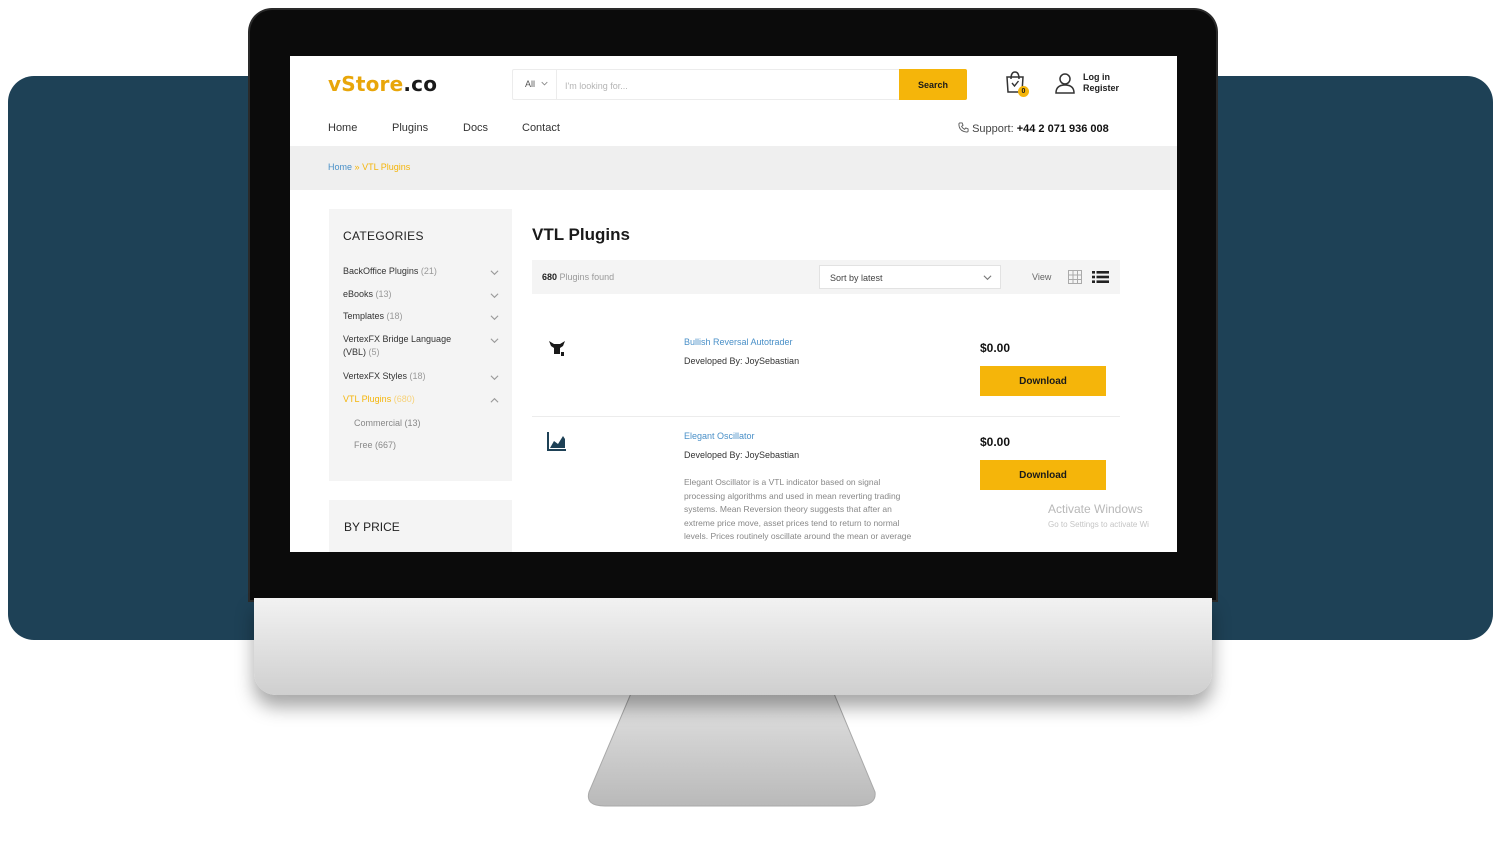  What do you see at coordinates (375, 376) in the screenshot?
I see `category-label: VertexFX Styles` at bounding box center [375, 376].